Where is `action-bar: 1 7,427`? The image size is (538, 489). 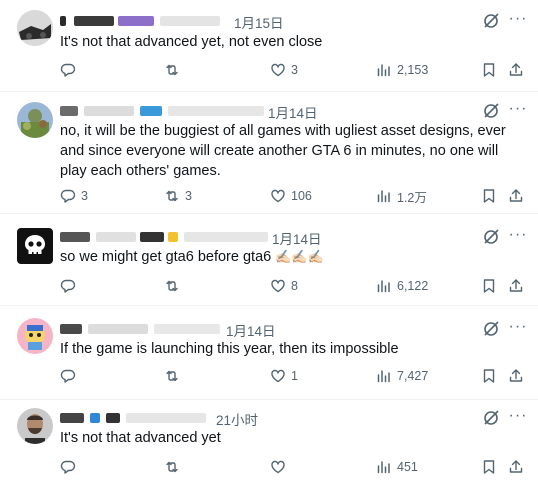 action-bar: 1 7,427 is located at coordinates (299, 376).